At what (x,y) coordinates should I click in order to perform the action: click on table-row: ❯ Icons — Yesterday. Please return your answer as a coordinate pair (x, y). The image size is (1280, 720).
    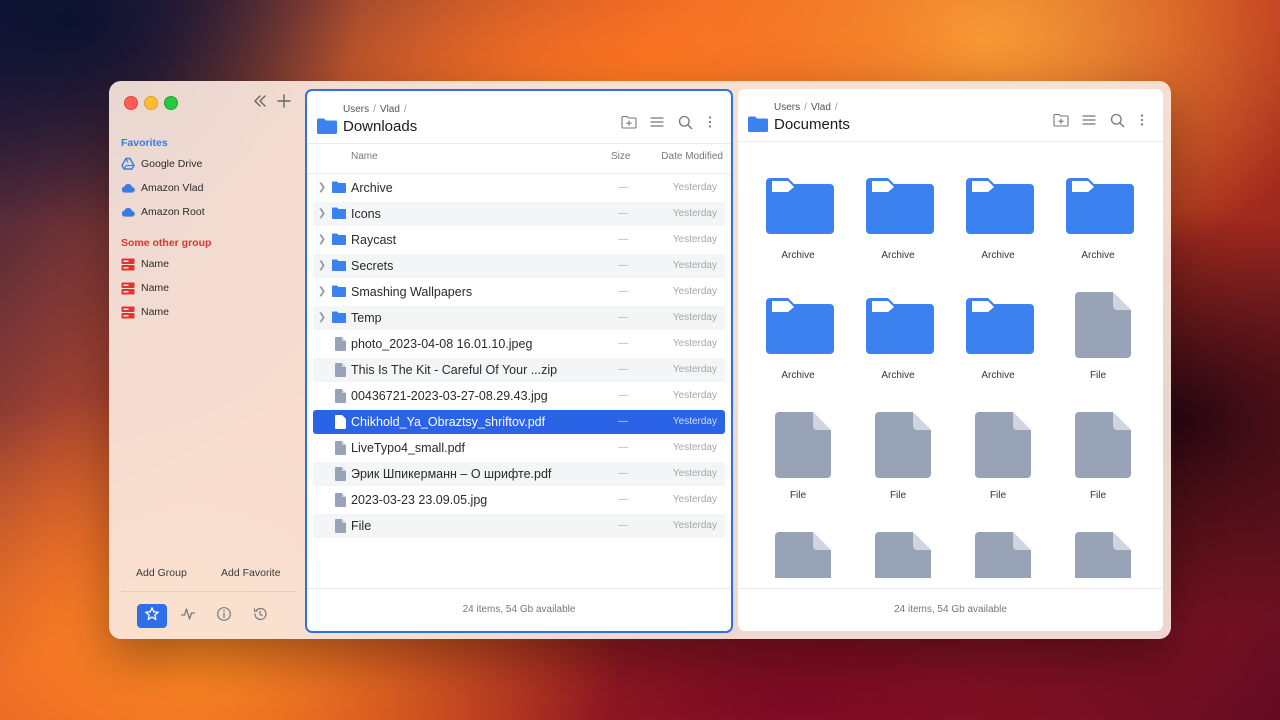
    Looking at the image, I should click on (519, 214).